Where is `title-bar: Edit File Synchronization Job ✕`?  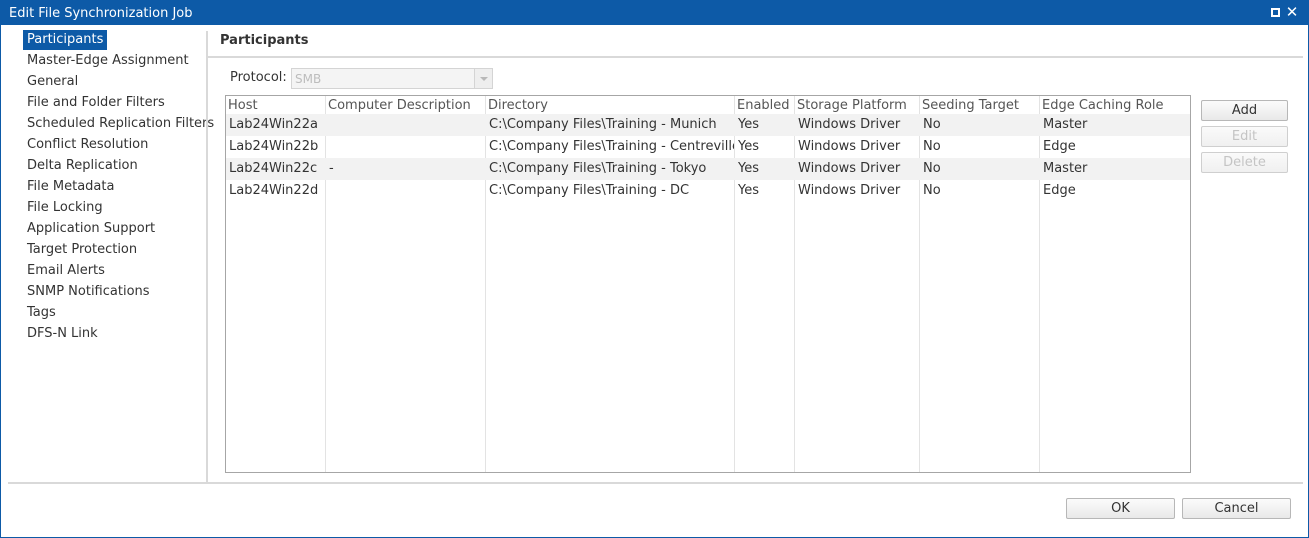 title-bar: Edit File Synchronization Job ✕ is located at coordinates (654, 13).